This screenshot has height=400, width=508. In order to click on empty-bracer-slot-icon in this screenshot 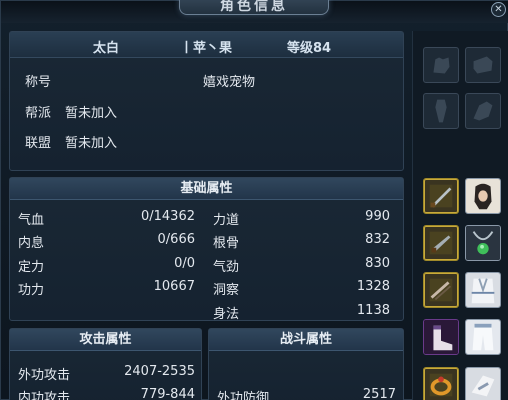, I will do `click(483, 65)`.